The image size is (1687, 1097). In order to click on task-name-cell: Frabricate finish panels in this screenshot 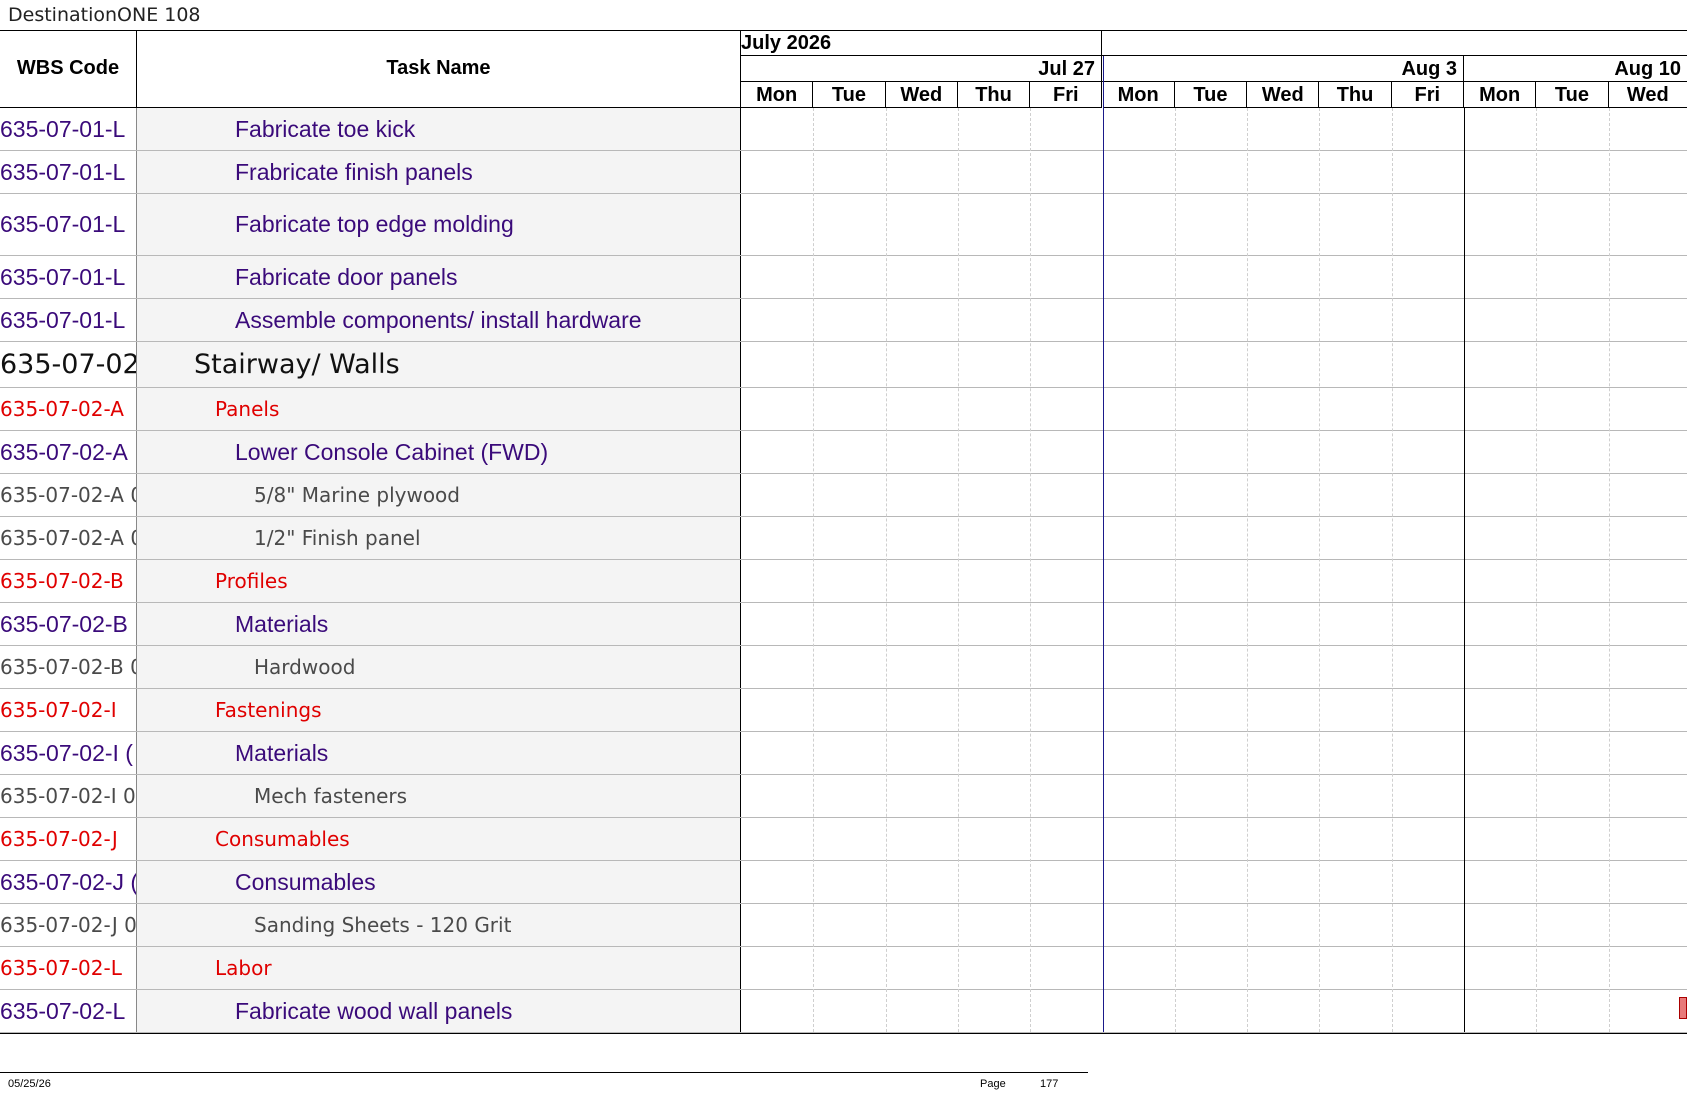, I will do `click(439, 172)`.